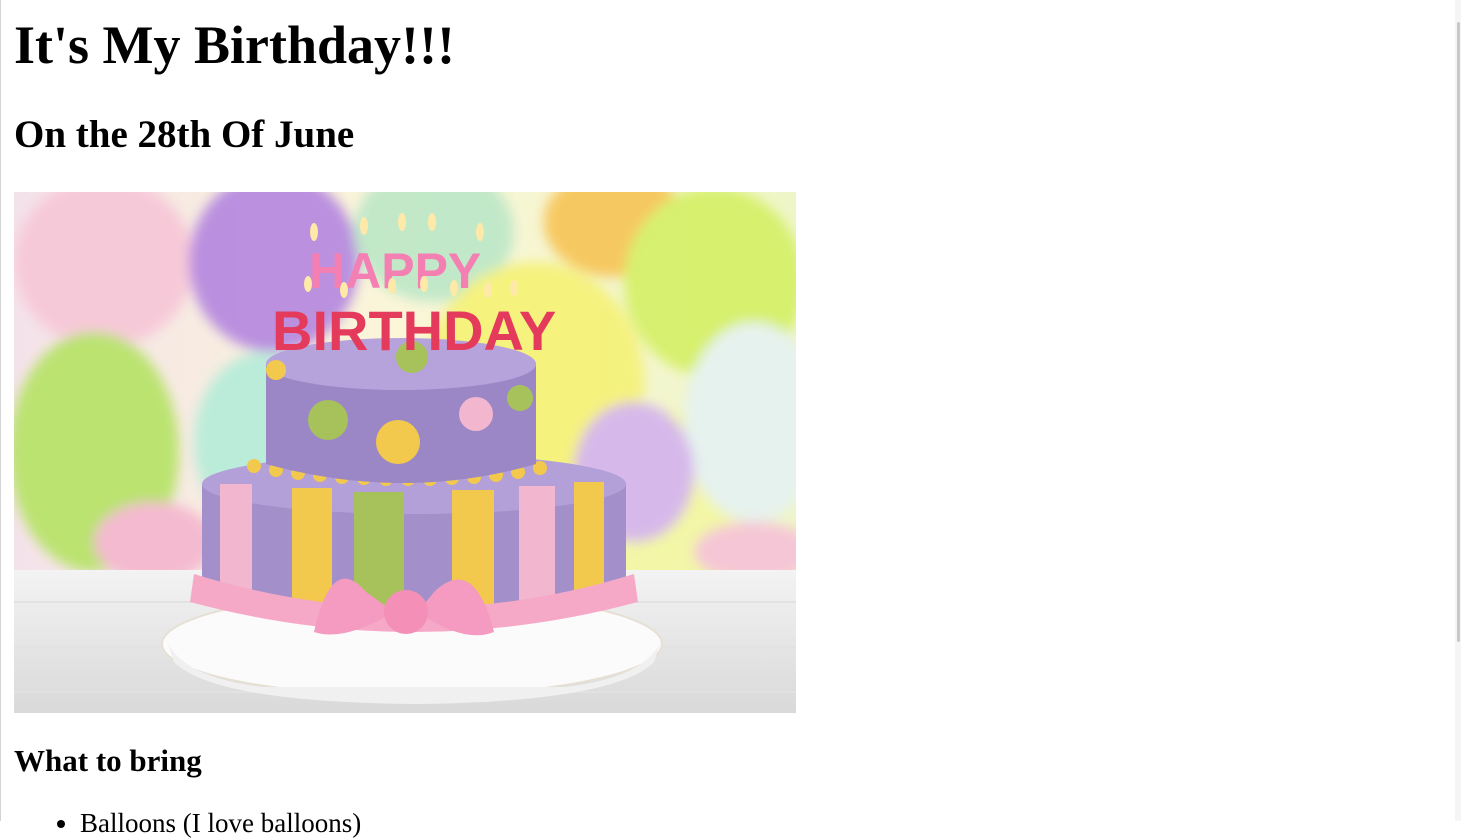 This screenshot has width=1461, height=840. I want to click on list-item: Balloons (I love balloons), so click(220, 823).